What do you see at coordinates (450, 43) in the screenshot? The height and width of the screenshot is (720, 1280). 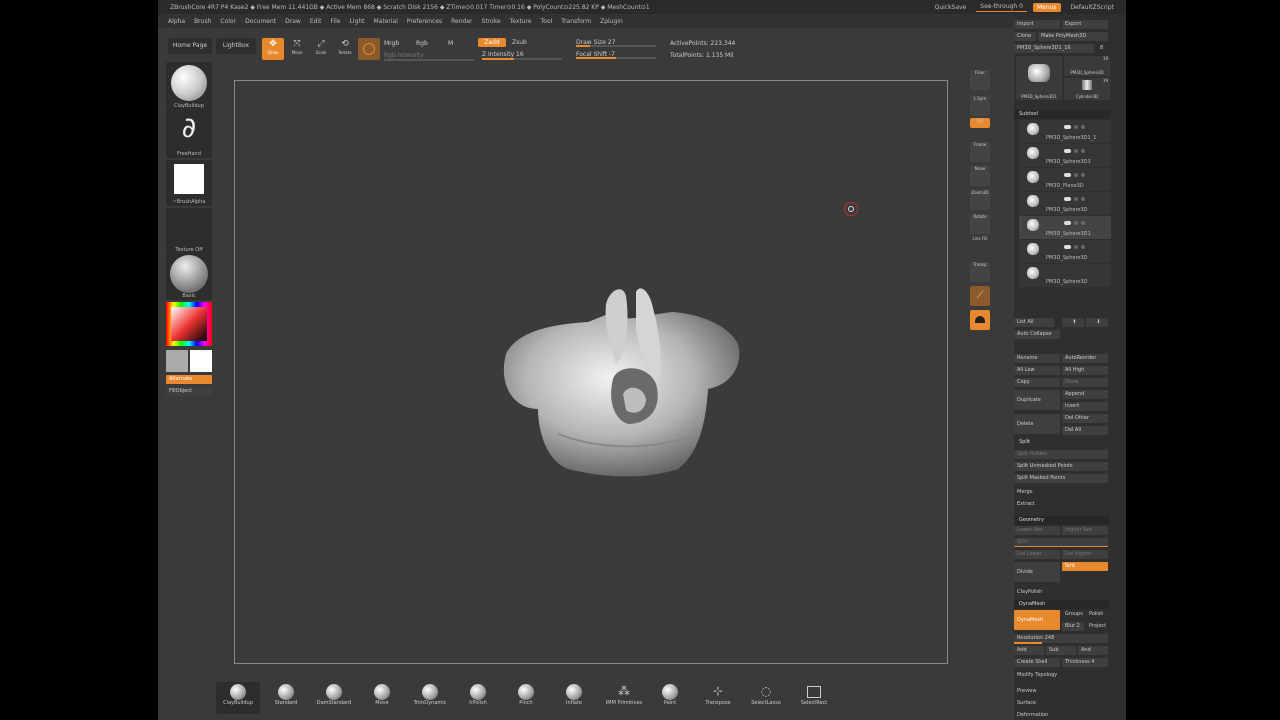 I see `m-toggle: M` at bounding box center [450, 43].